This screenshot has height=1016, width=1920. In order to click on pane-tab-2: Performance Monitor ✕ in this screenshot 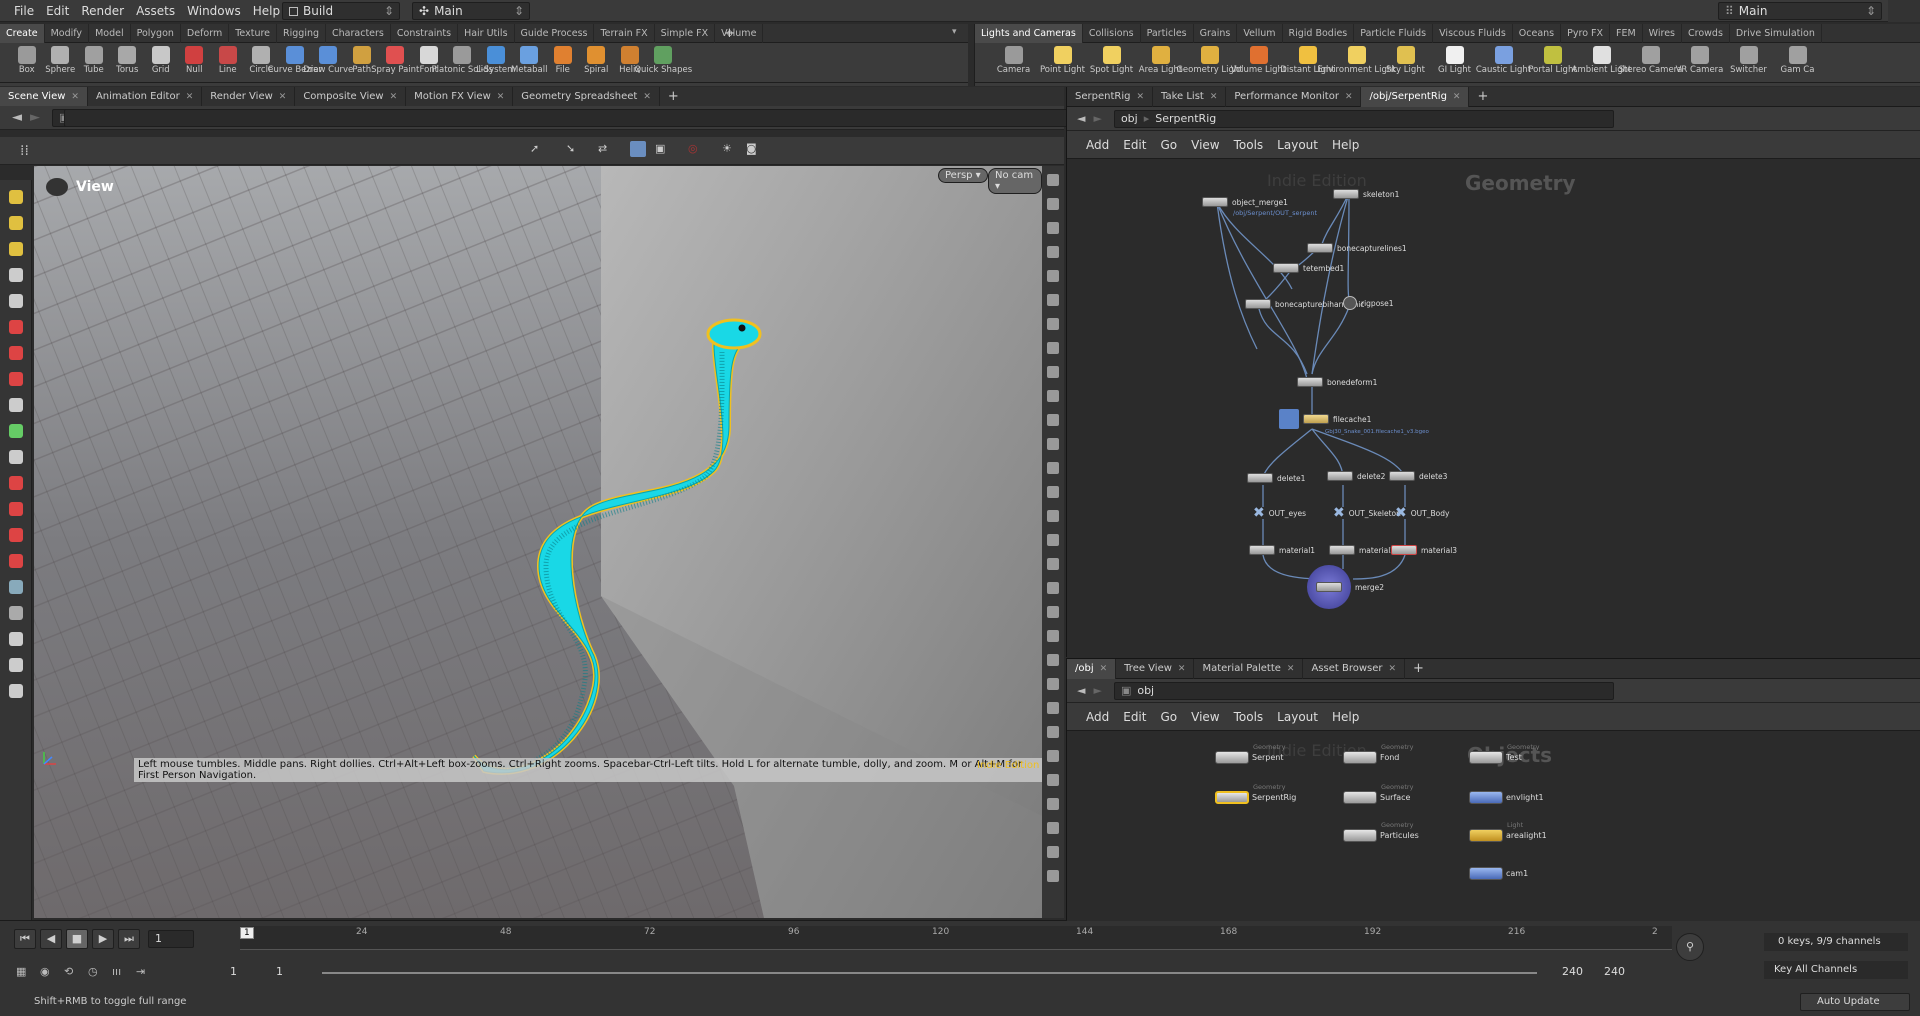, I will do `click(1294, 96)`.